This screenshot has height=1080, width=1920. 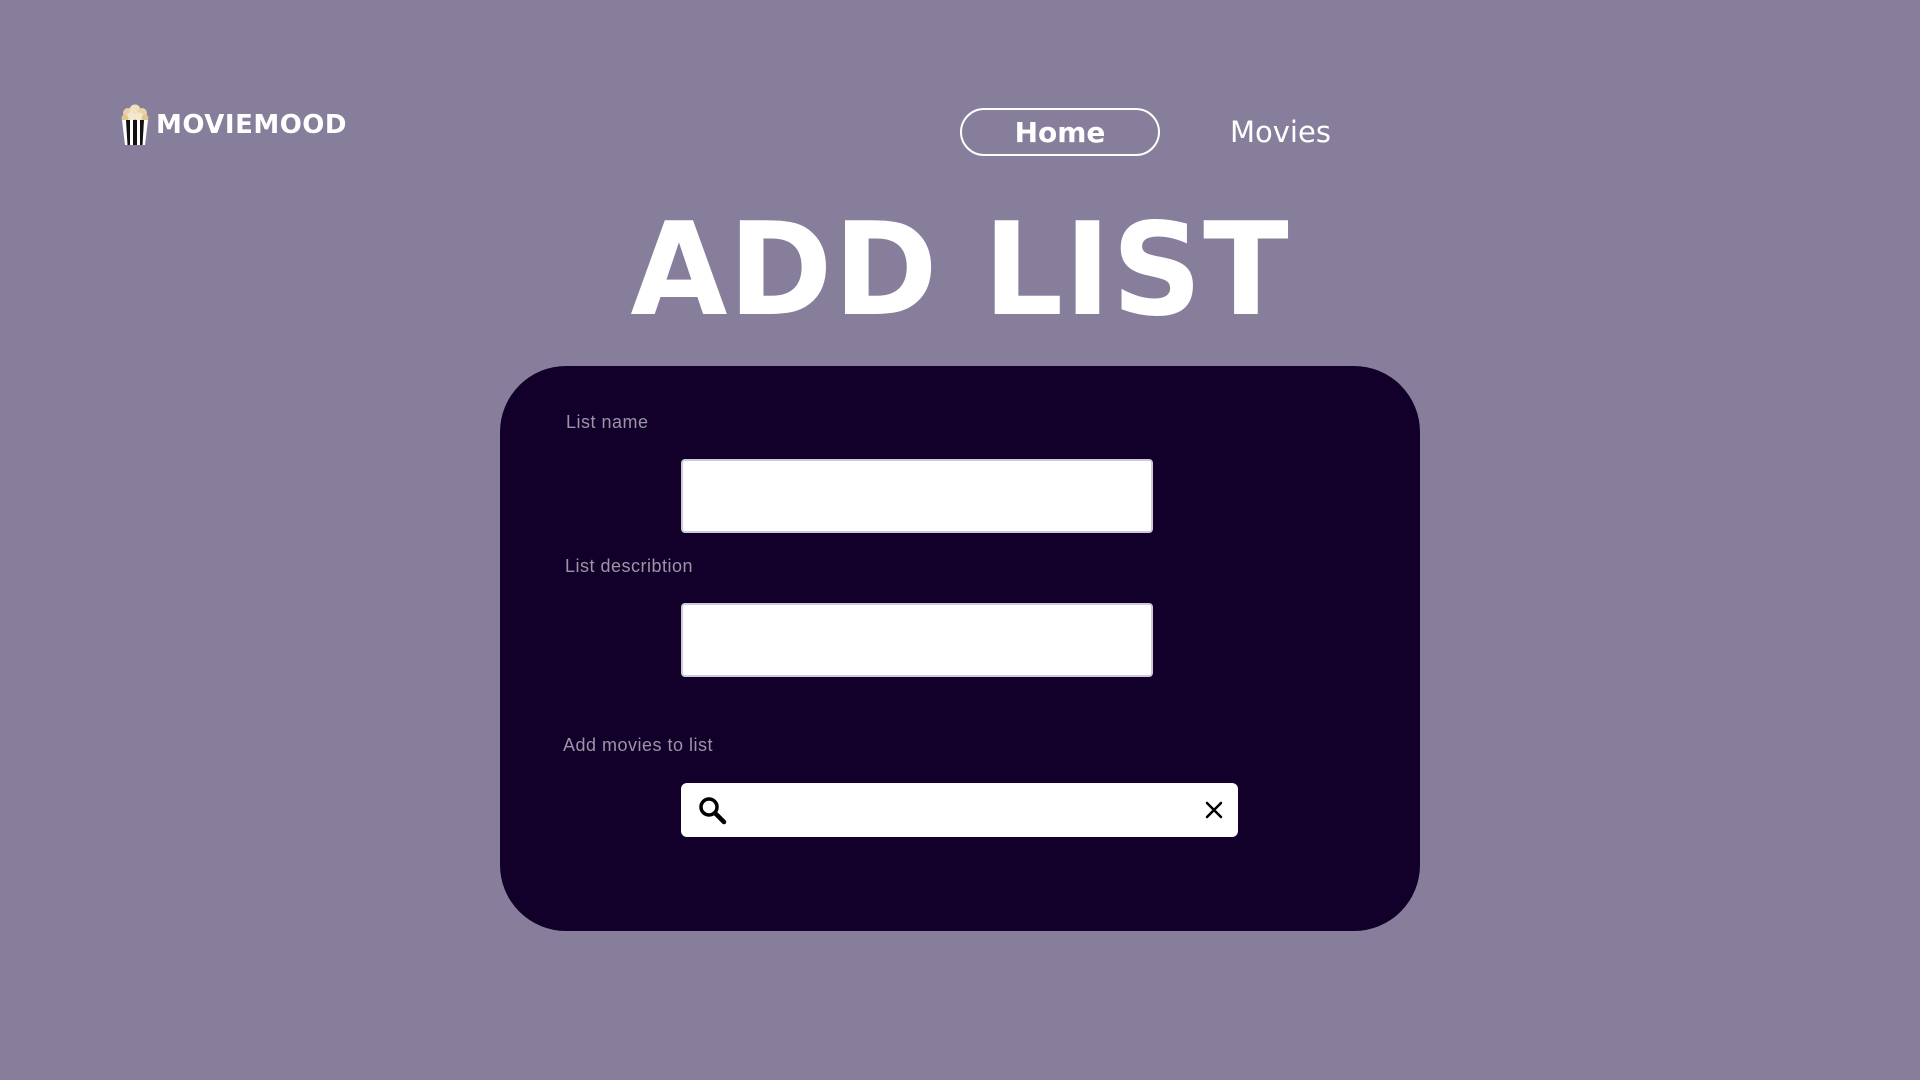 I want to click on list-description-label: List describtion, so click(x=629, y=566).